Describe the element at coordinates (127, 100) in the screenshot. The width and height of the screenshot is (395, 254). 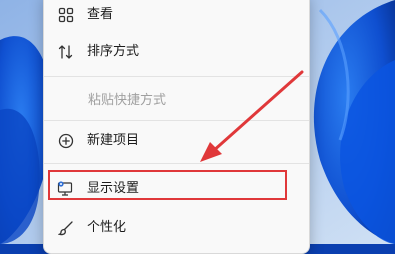
I see `menu-item-label: 粘贴快捷方式` at that location.